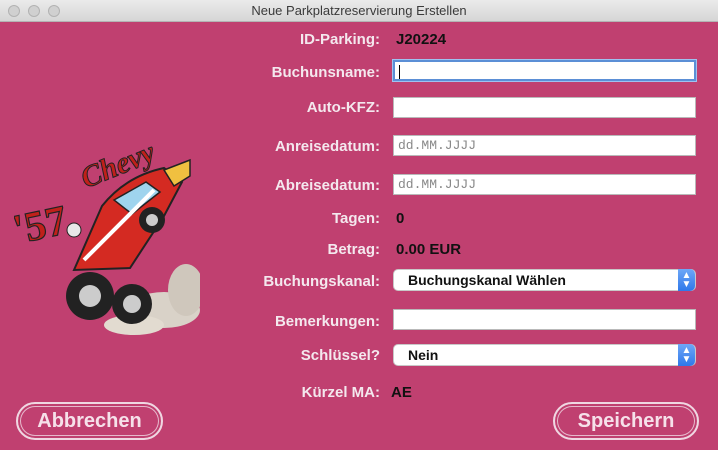 The height and width of the screenshot is (450, 718). I want to click on days-label: Tagen:, so click(355, 218).